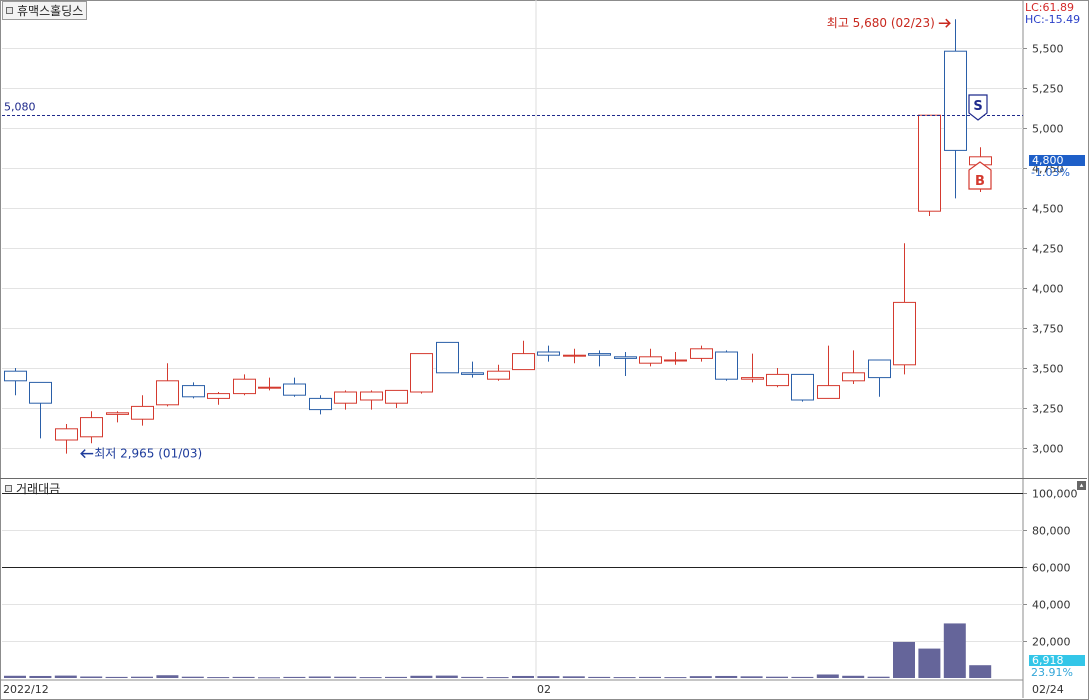 This screenshot has height=700, width=1089. I want to click on volume-layer, so click(498, 651).